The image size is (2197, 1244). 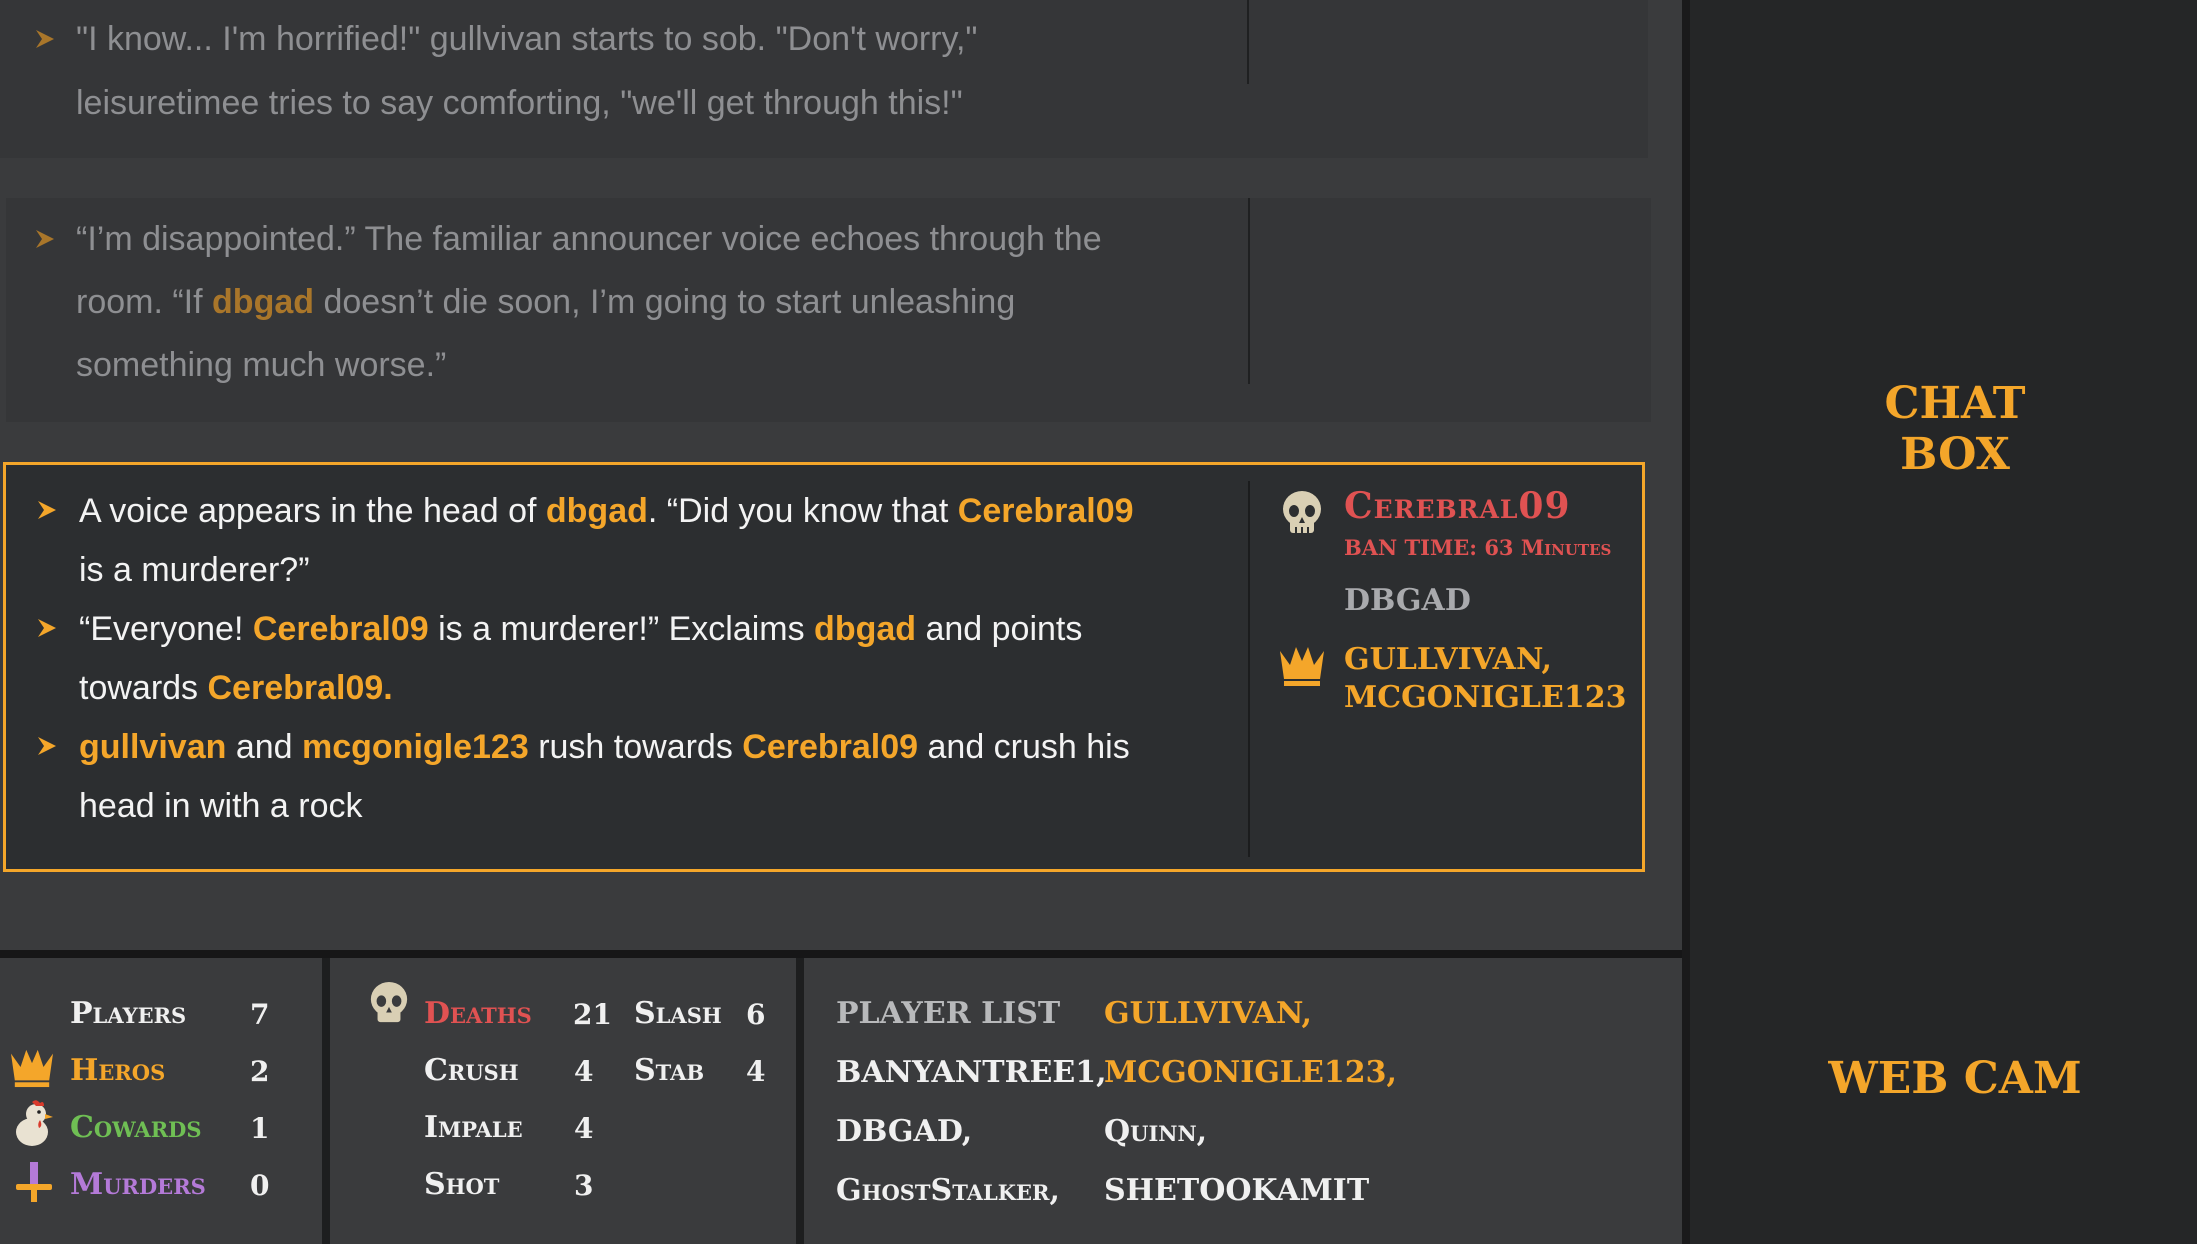 What do you see at coordinates (669, 1070) in the screenshot?
I see `stab-label: Stab` at bounding box center [669, 1070].